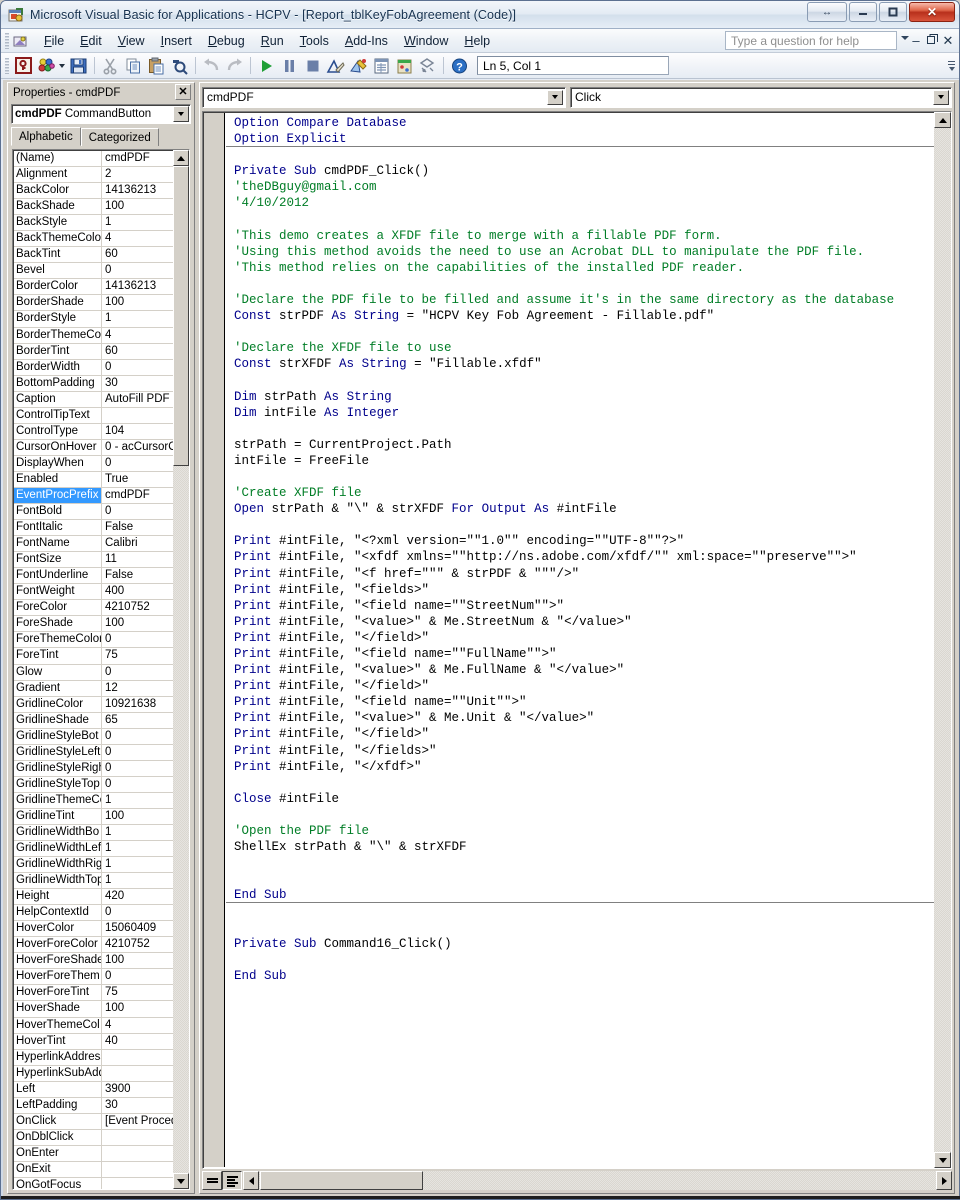  Describe the element at coordinates (93, 768) in the screenshot. I see `property-row: GridlineStyleRigh 0` at that location.